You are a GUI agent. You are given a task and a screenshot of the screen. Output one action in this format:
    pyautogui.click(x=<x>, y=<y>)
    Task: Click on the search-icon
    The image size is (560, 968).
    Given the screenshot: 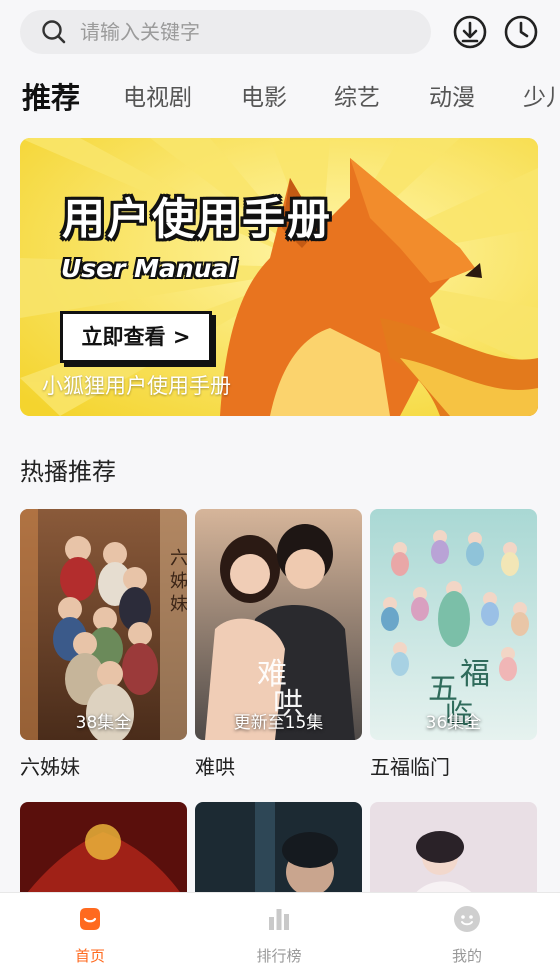 What is the action you would take?
    pyautogui.click(x=54, y=32)
    